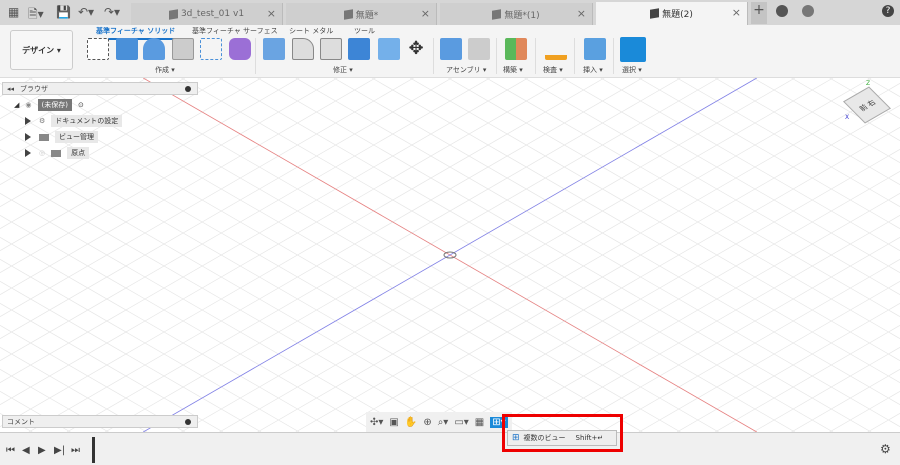 The height and width of the screenshot is (465, 900). Describe the element at coordinates (361, 14) in the screenshot. I see `tab-document: 無題* ×` at that location.